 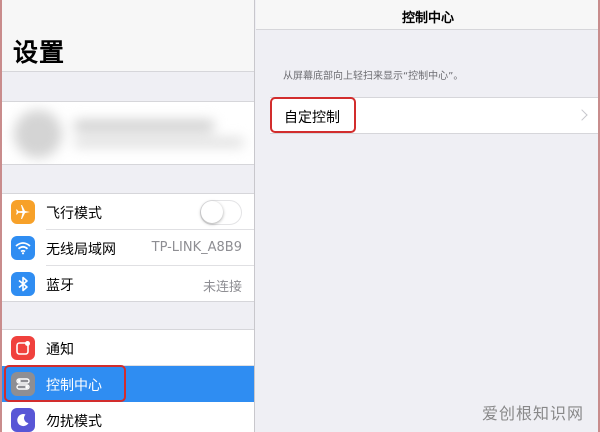 I want to click on sidebar-item-label: 蓝牙, so click(x=60, y=286).